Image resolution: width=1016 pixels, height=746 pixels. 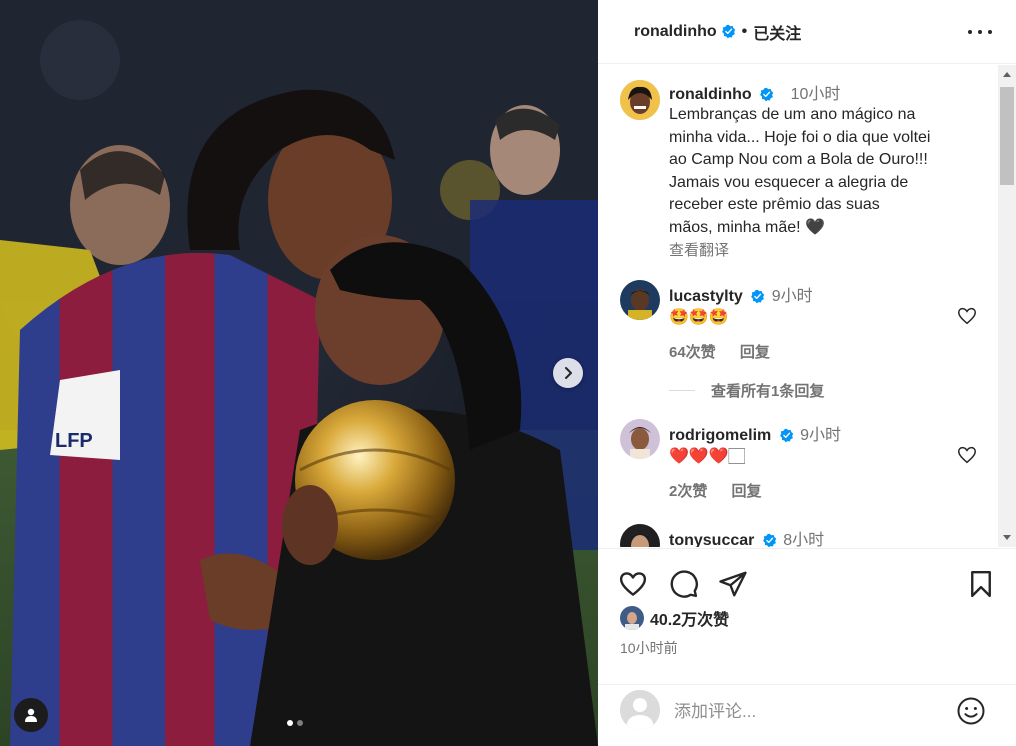 I want to click on comment-meta: 64次赞 回复, so click(x=819, y=351).